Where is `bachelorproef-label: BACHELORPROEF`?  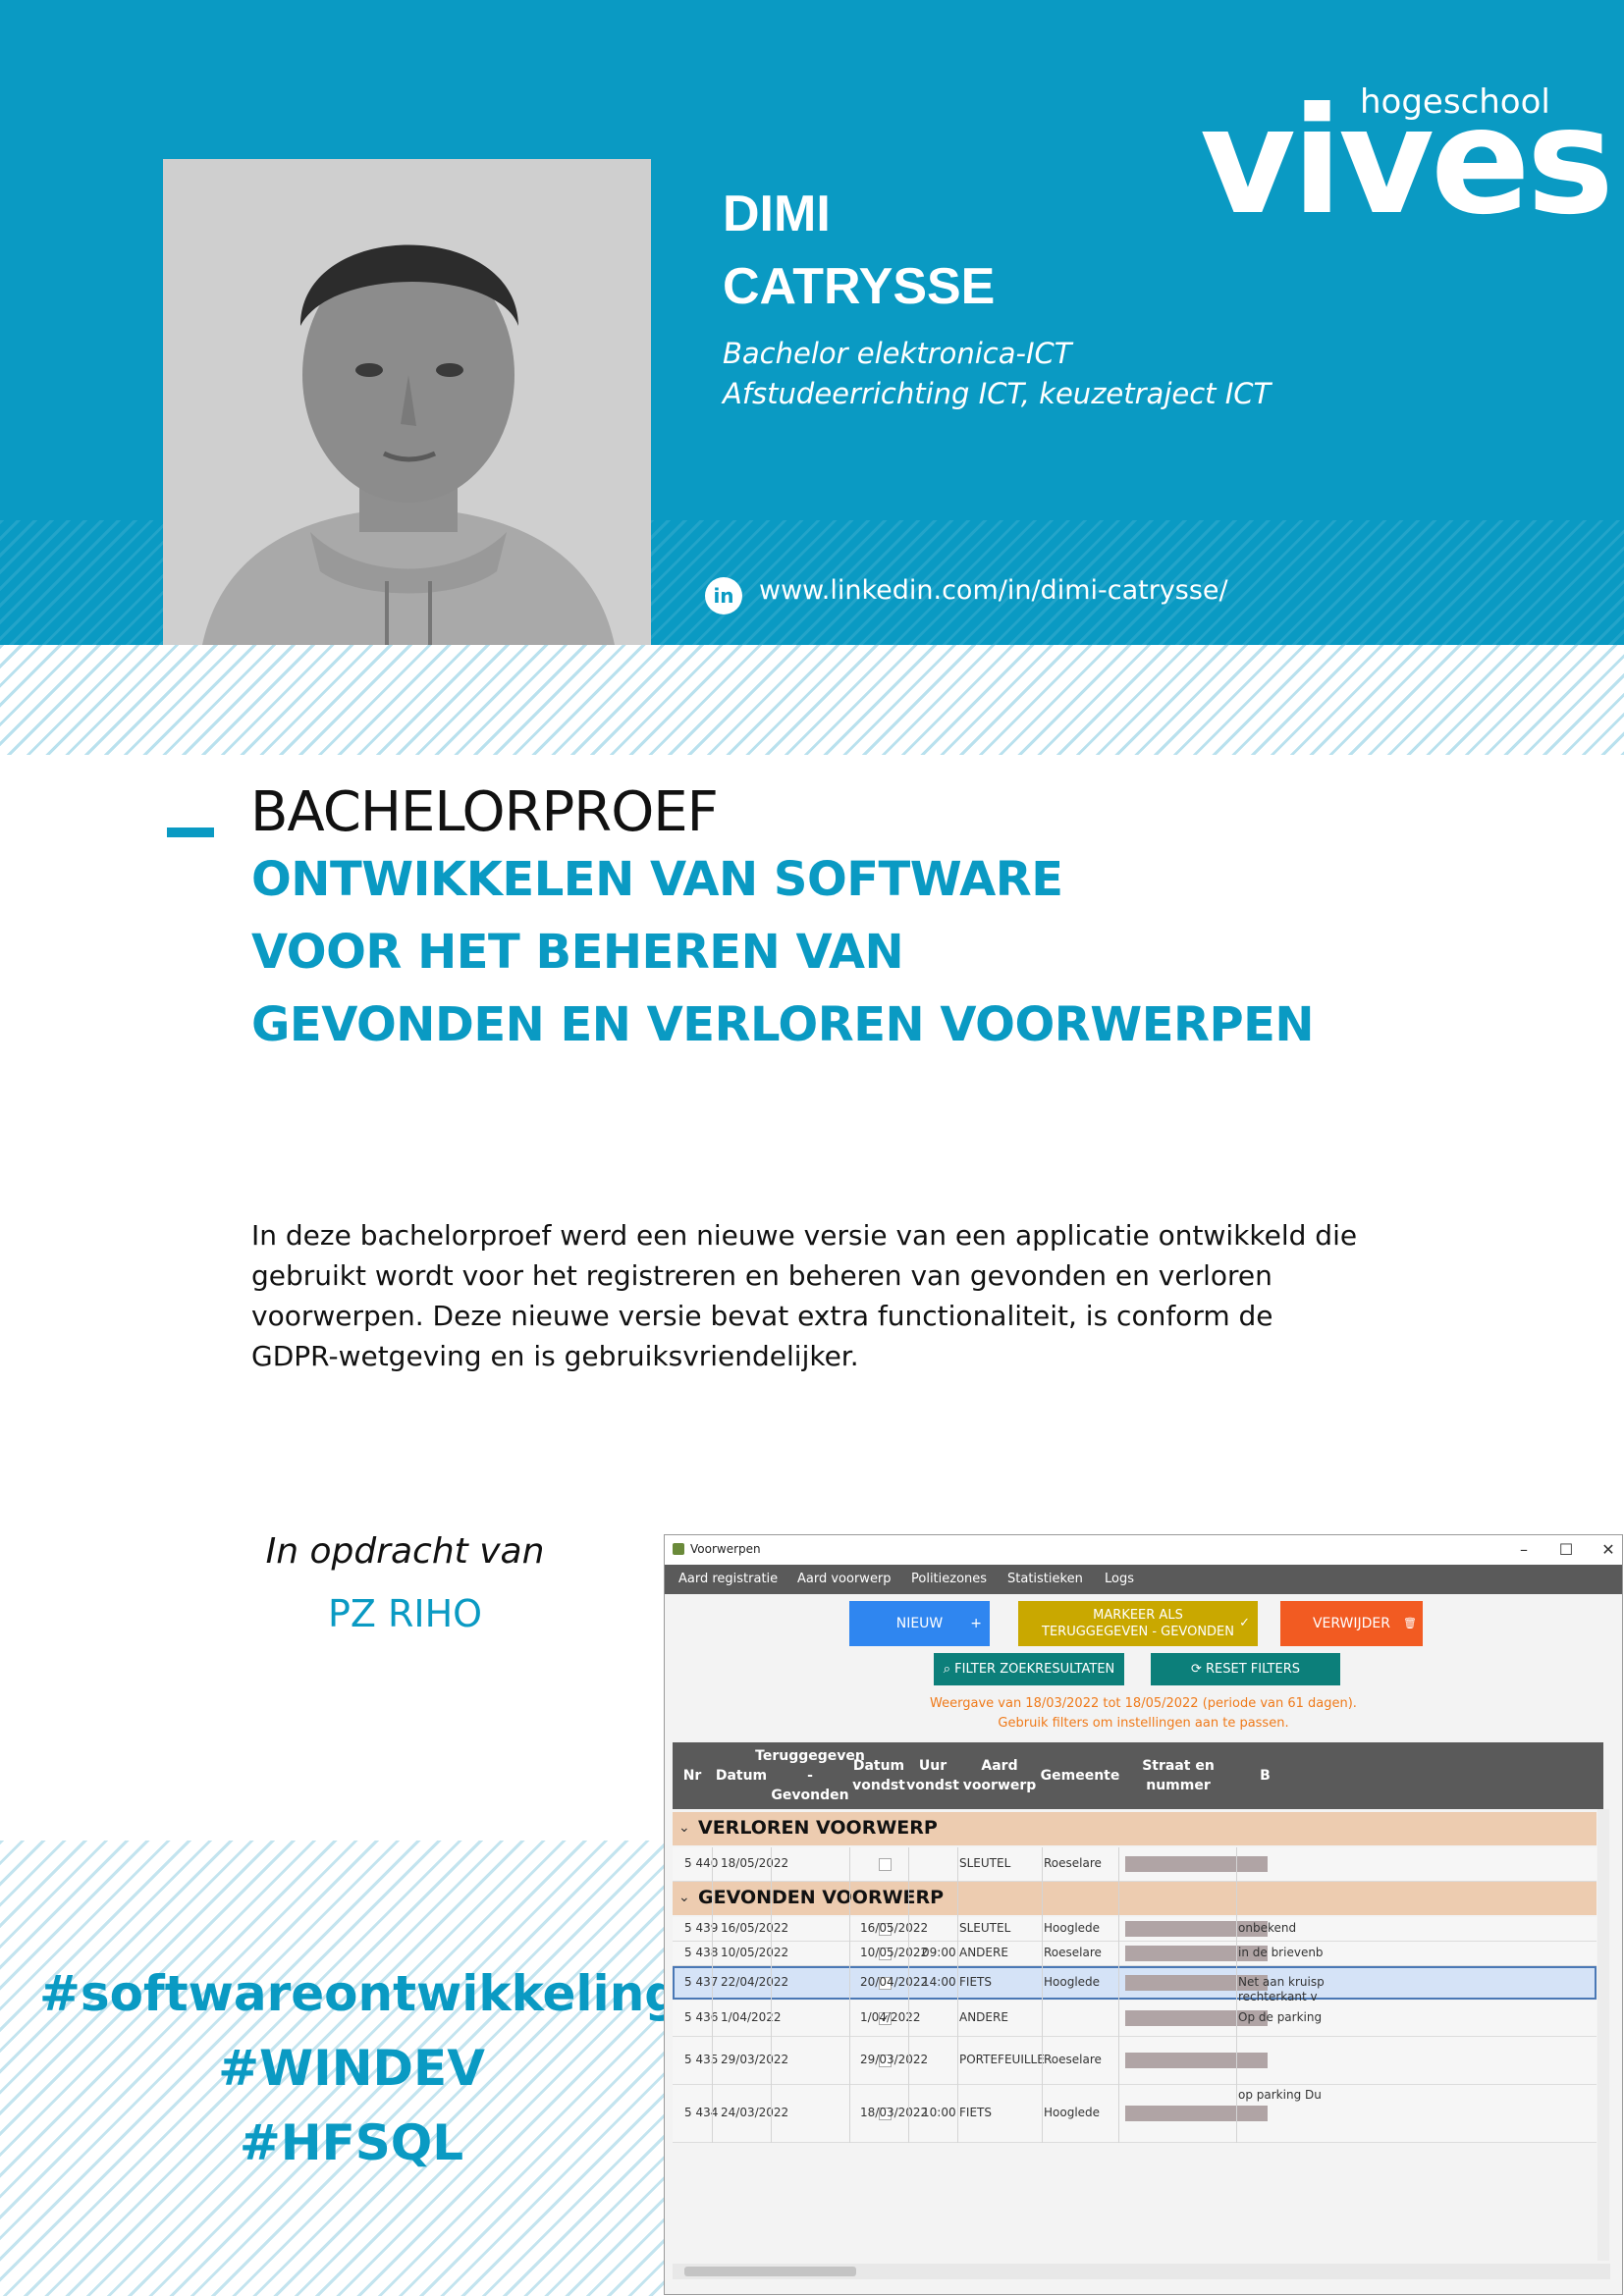
bachelorproef-label: BACHELORPROEF is located at coordinates (484, 812).